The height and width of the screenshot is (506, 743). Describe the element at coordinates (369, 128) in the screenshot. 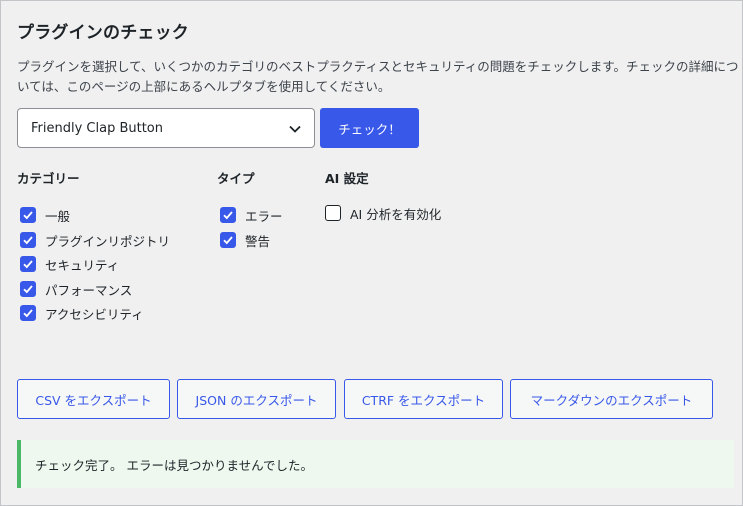

I see `check-button: チェック！` at that location.